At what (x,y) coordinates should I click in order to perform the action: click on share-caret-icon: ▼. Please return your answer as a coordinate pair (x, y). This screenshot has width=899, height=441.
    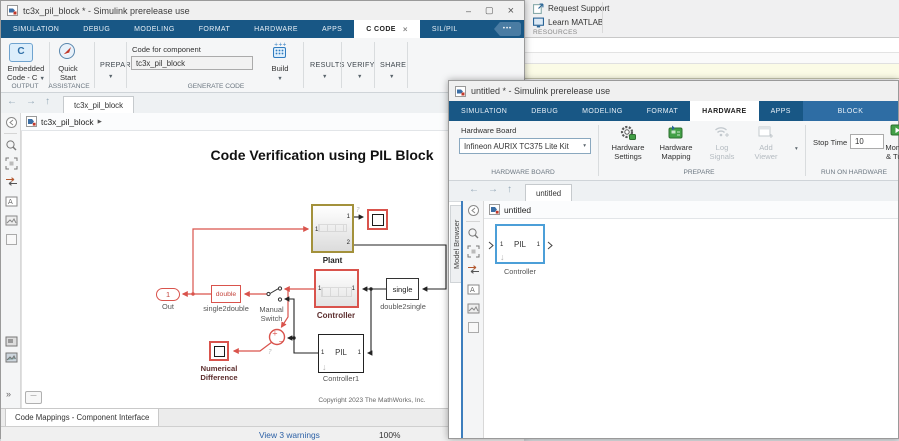
    Looking at the image, I should click on (391, 77).